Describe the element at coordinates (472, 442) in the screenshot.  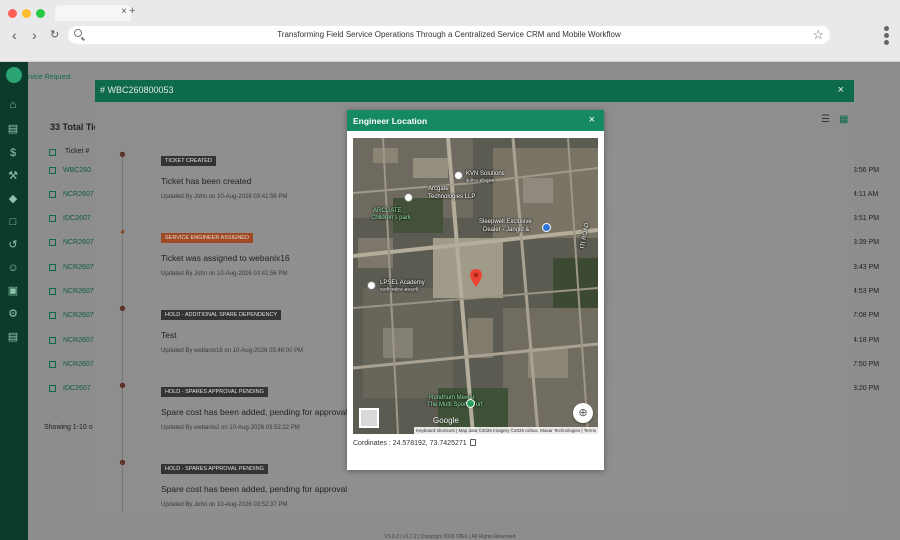
I see `copy-icon` at that location.